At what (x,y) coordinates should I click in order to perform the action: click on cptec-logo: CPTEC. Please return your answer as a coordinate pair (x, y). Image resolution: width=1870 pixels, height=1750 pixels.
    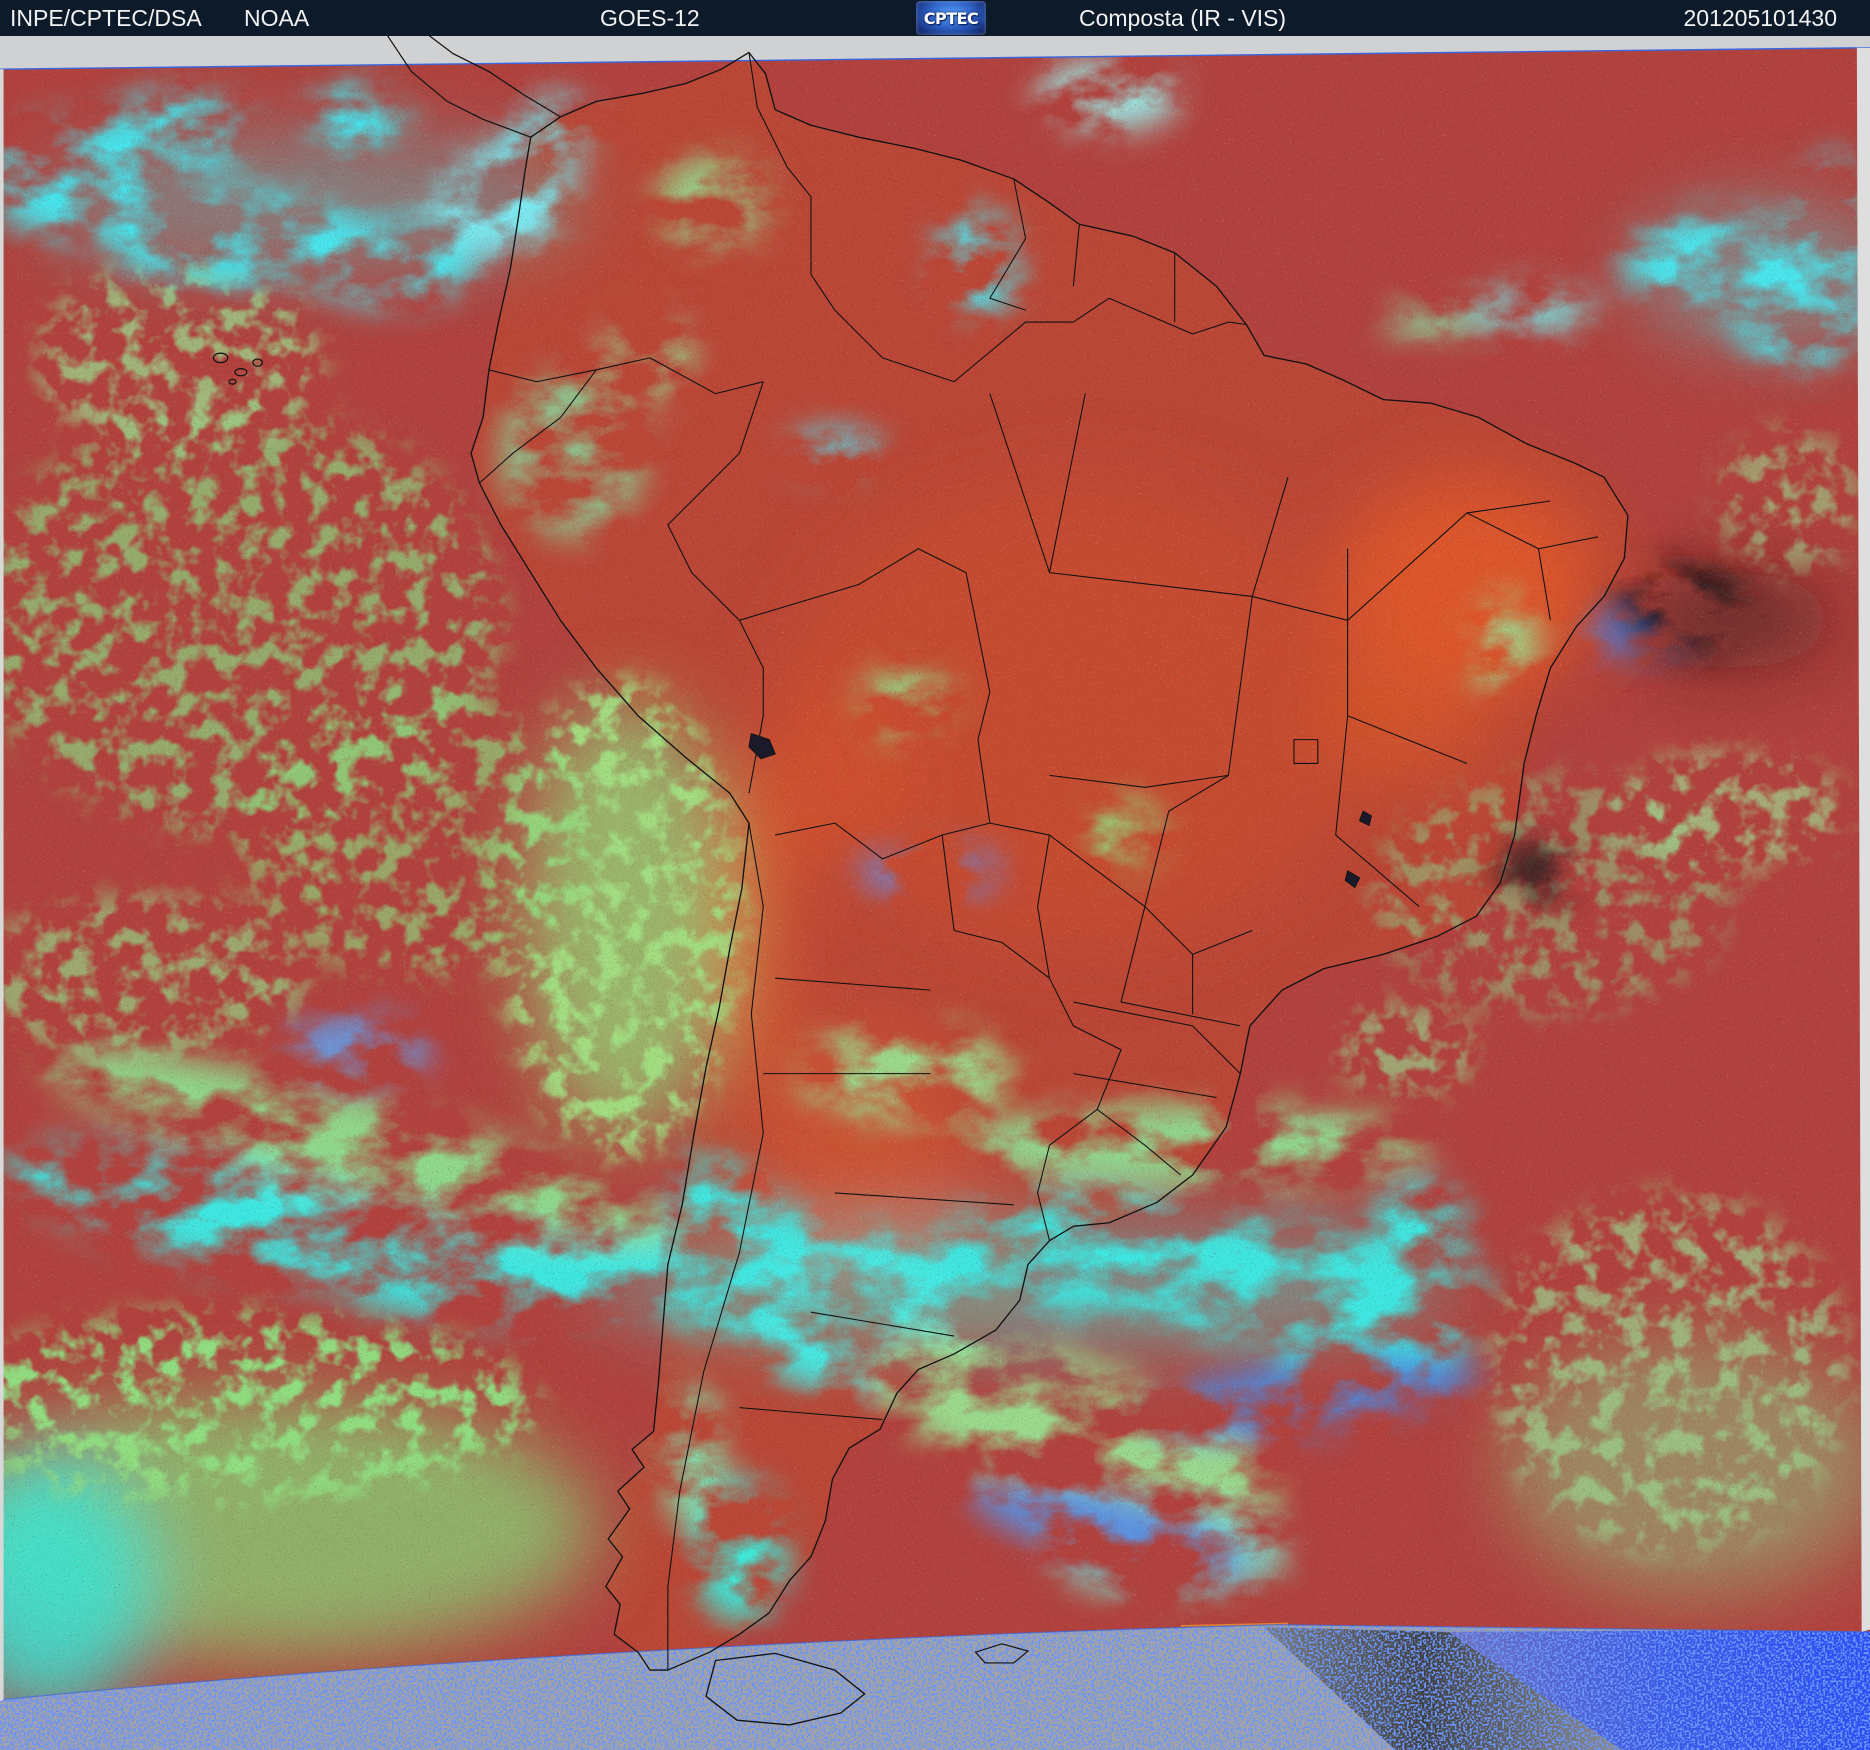
    Looking at the image, I should click on (951, 18).